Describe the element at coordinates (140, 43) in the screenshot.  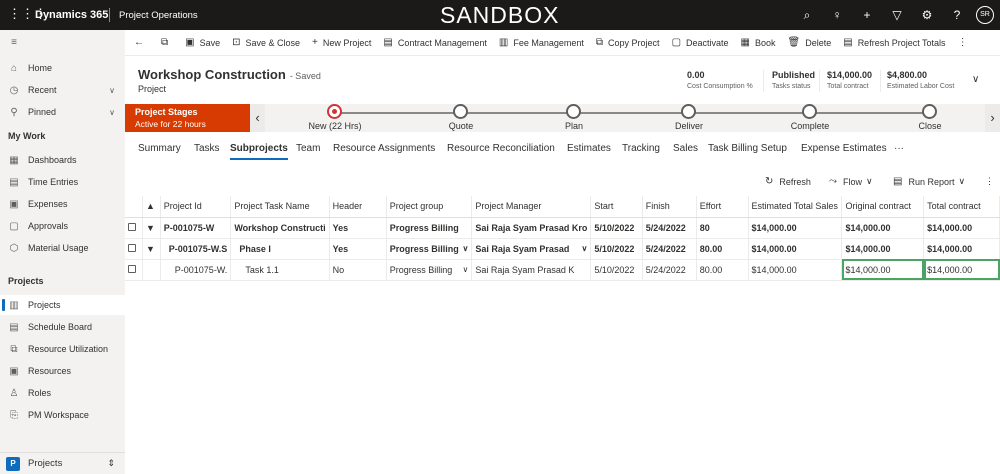
I see `back-button: ←` at that location.